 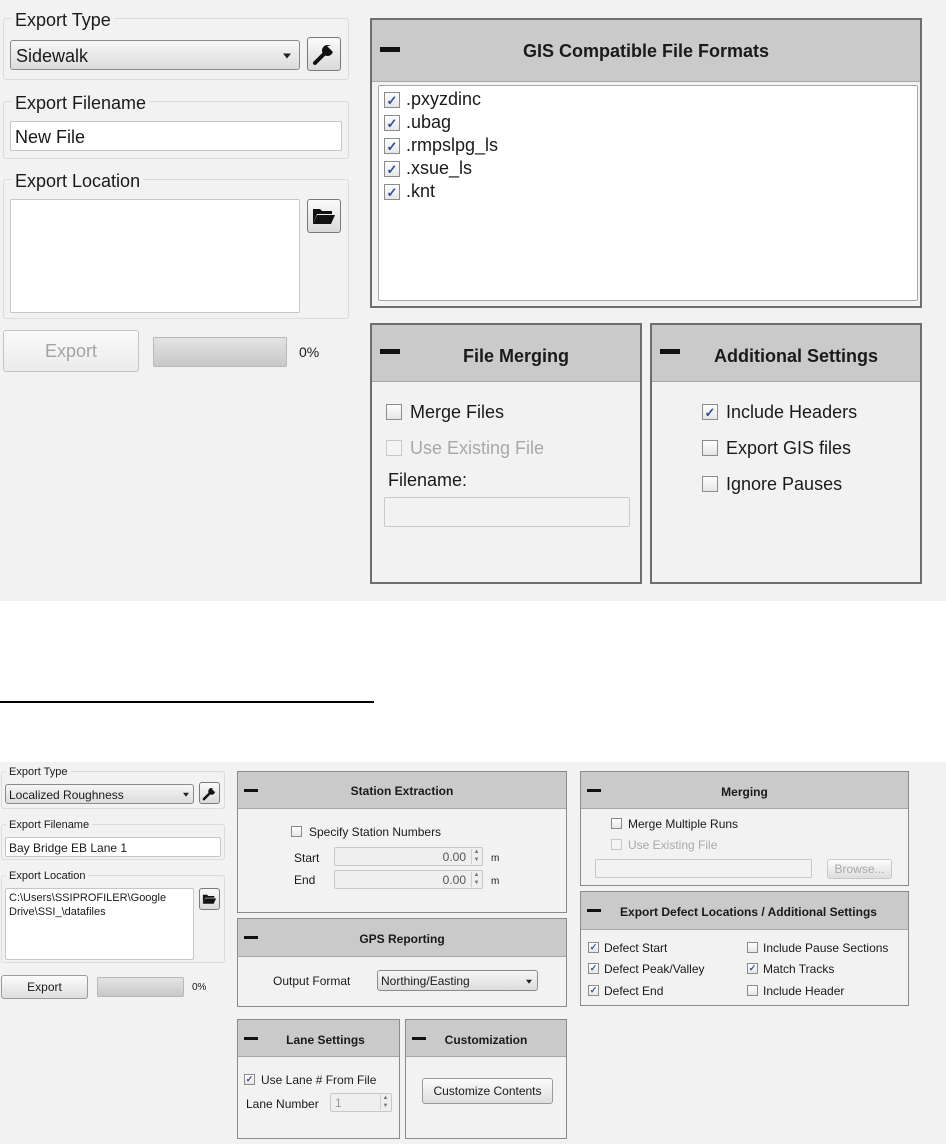 I want to click on output-format-value: Northing/Easting, so click(x=425, y=981).